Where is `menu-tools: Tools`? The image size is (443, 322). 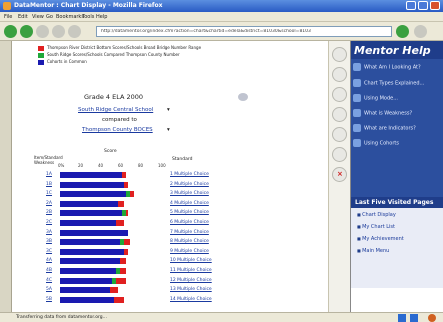
menu-tools: Tools is located at coordinates (88, 17).